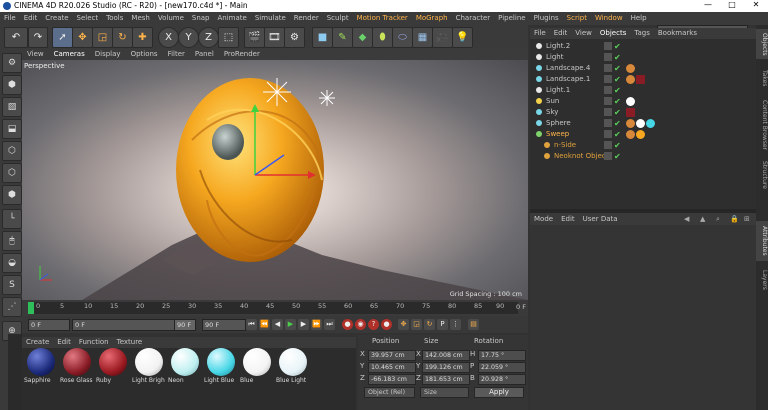  Describe the element at coordinates (444, 392) in the screenshot. I see `size-mode-dropdown: Size` at that location.